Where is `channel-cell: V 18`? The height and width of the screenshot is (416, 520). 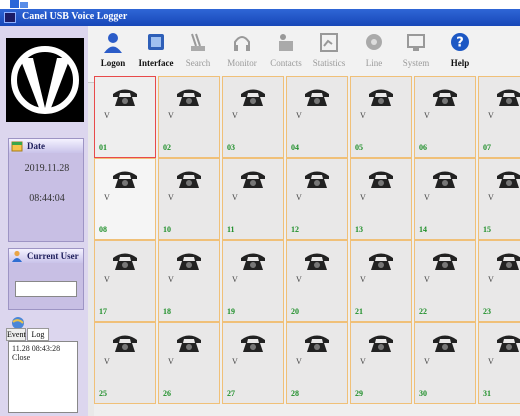 channel-cell: V 18 is located at coordinates (189, 281).